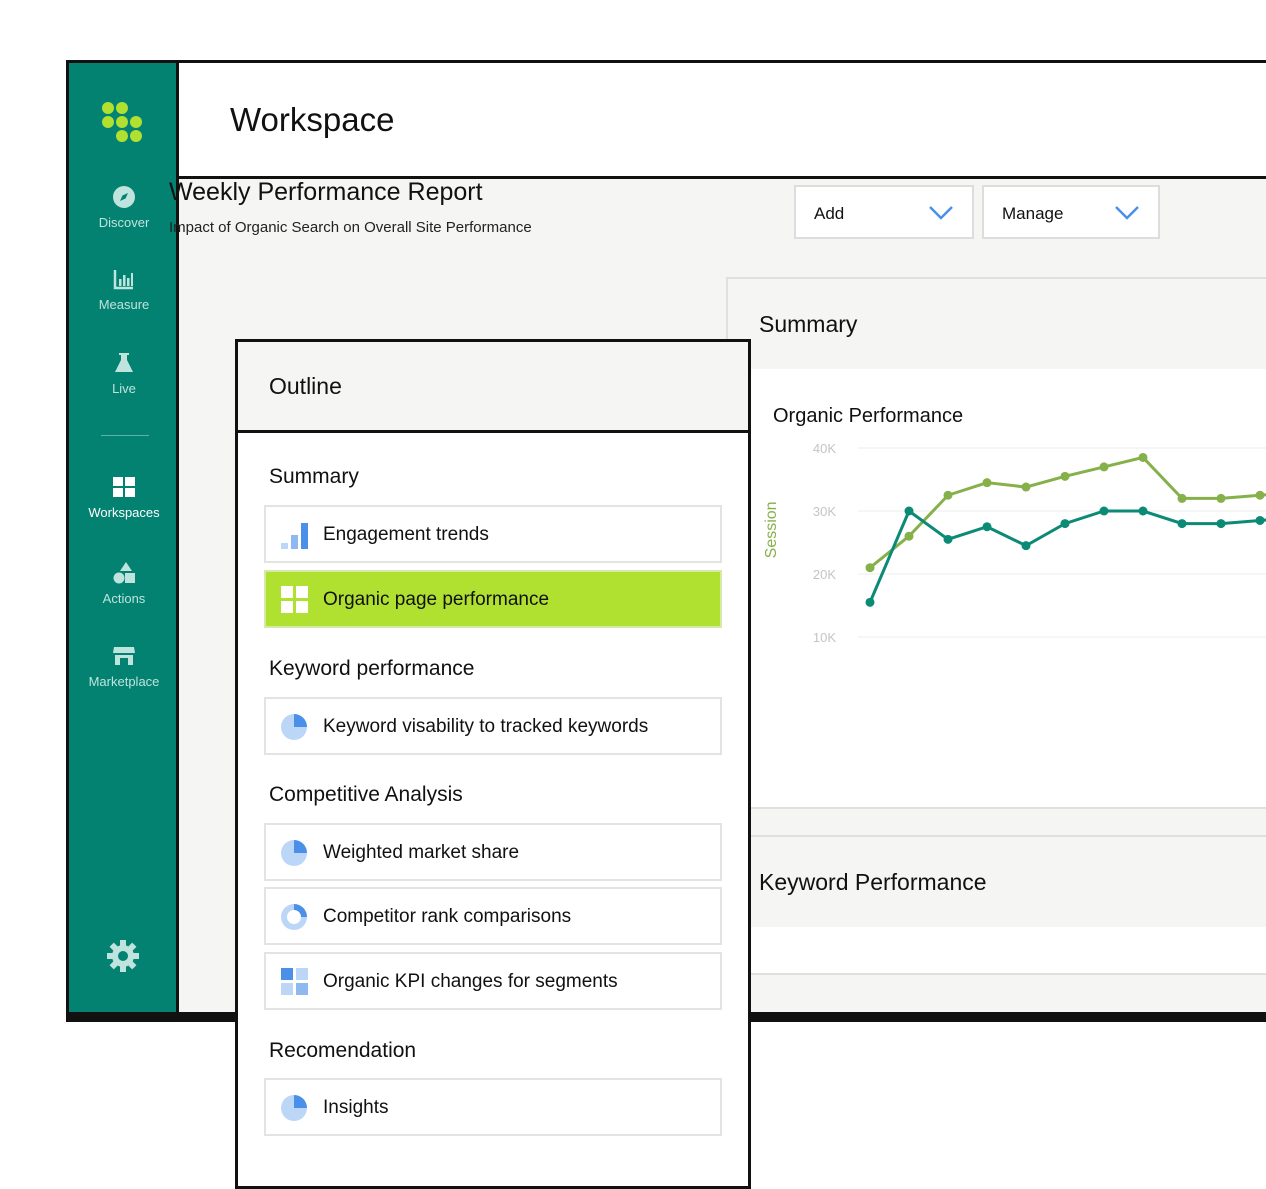 The height and width of the screenshot is (1189, 1266). Describe the element at coordinates (124, 573) in the screenshot. I see `shapes-icon` at that location.